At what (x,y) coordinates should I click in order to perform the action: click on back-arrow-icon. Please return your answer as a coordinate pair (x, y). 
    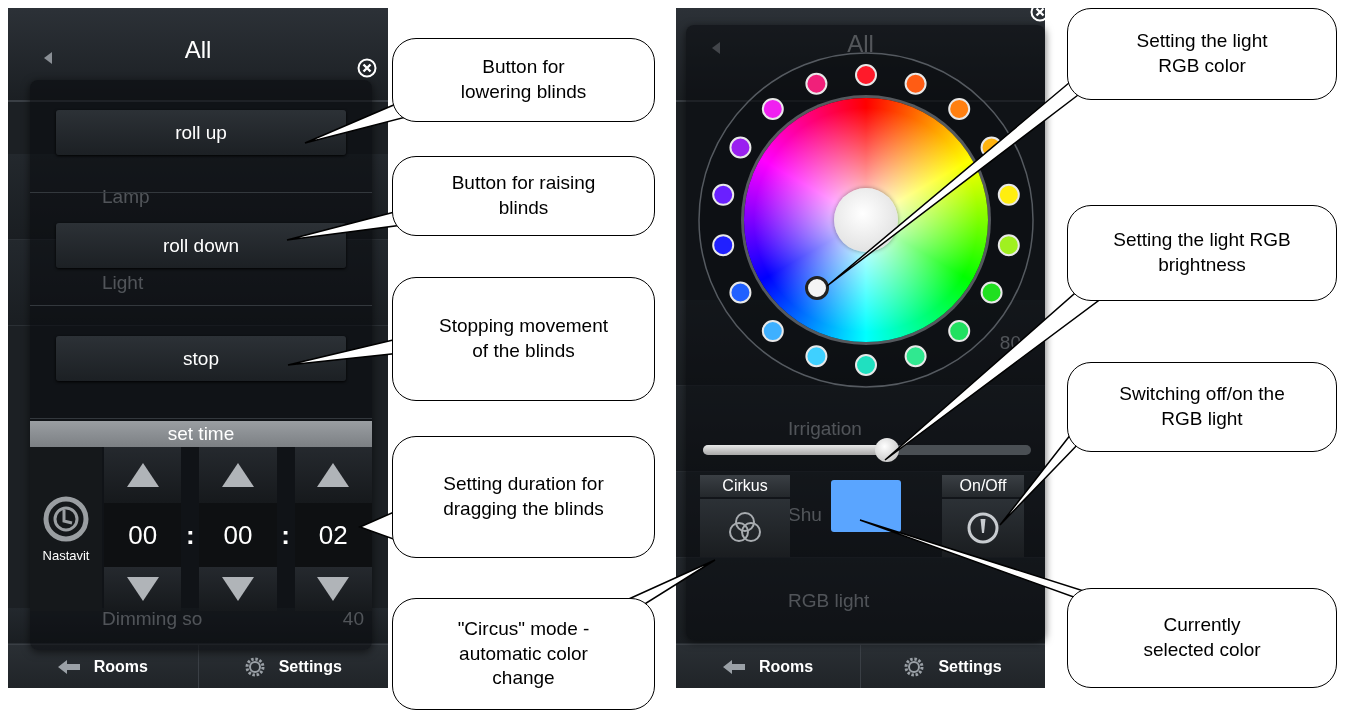
    Looking at the image, I should click on (48, 58).